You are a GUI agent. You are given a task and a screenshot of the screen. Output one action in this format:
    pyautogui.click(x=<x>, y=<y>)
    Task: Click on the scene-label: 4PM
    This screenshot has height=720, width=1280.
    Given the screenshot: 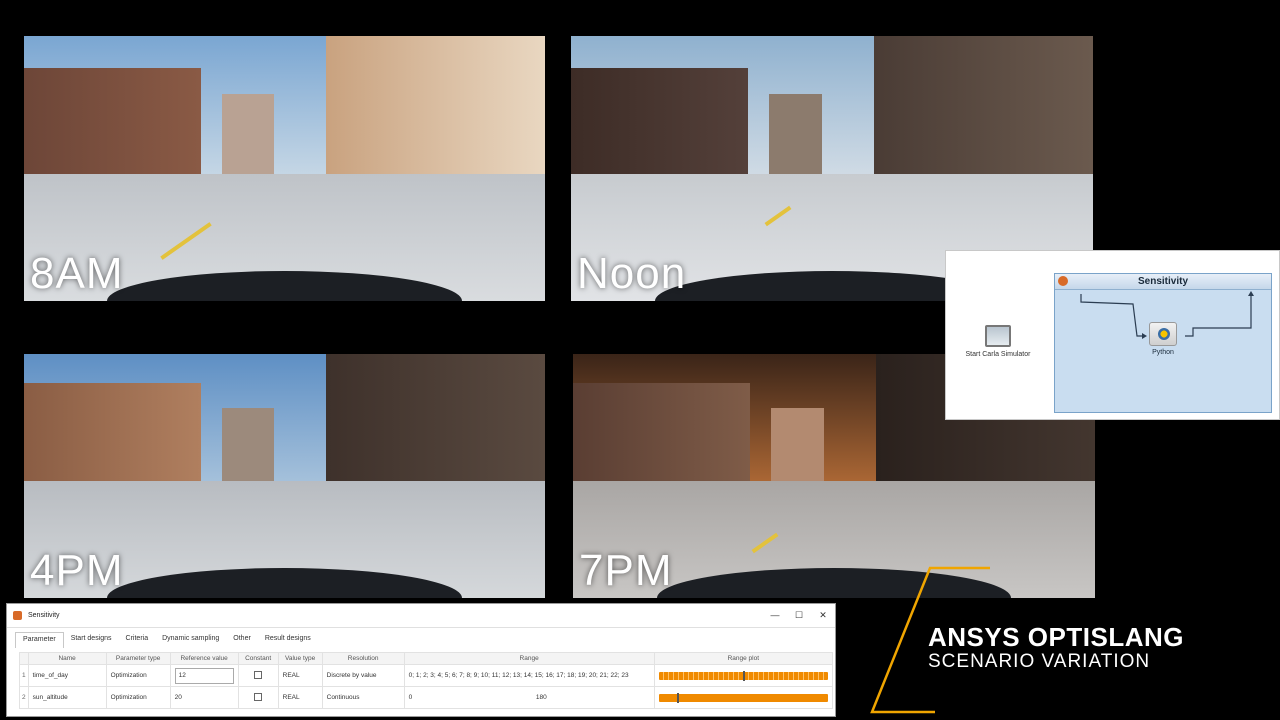 What is the action you would take?
    pyautogui.click(x=77, y=570)
    